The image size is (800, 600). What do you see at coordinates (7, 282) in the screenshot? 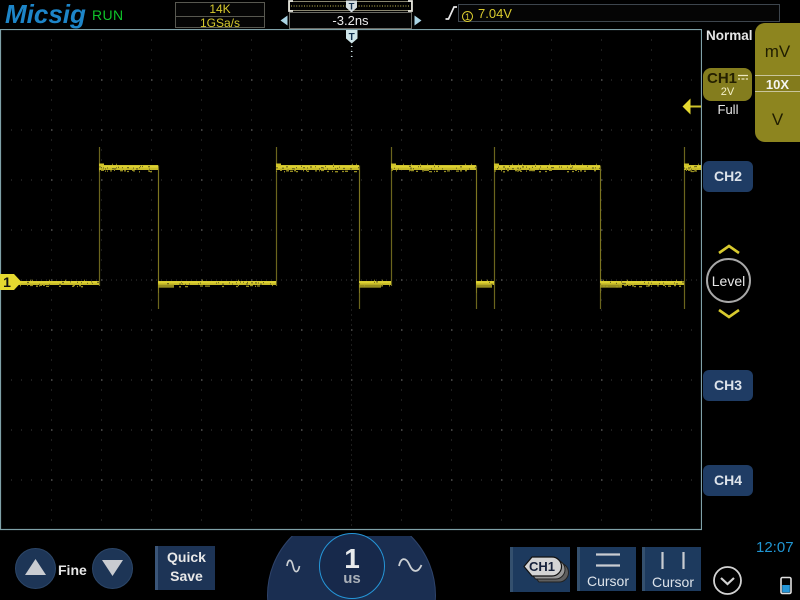
I see `svg-text: 1` at bounding box center [7, 282].